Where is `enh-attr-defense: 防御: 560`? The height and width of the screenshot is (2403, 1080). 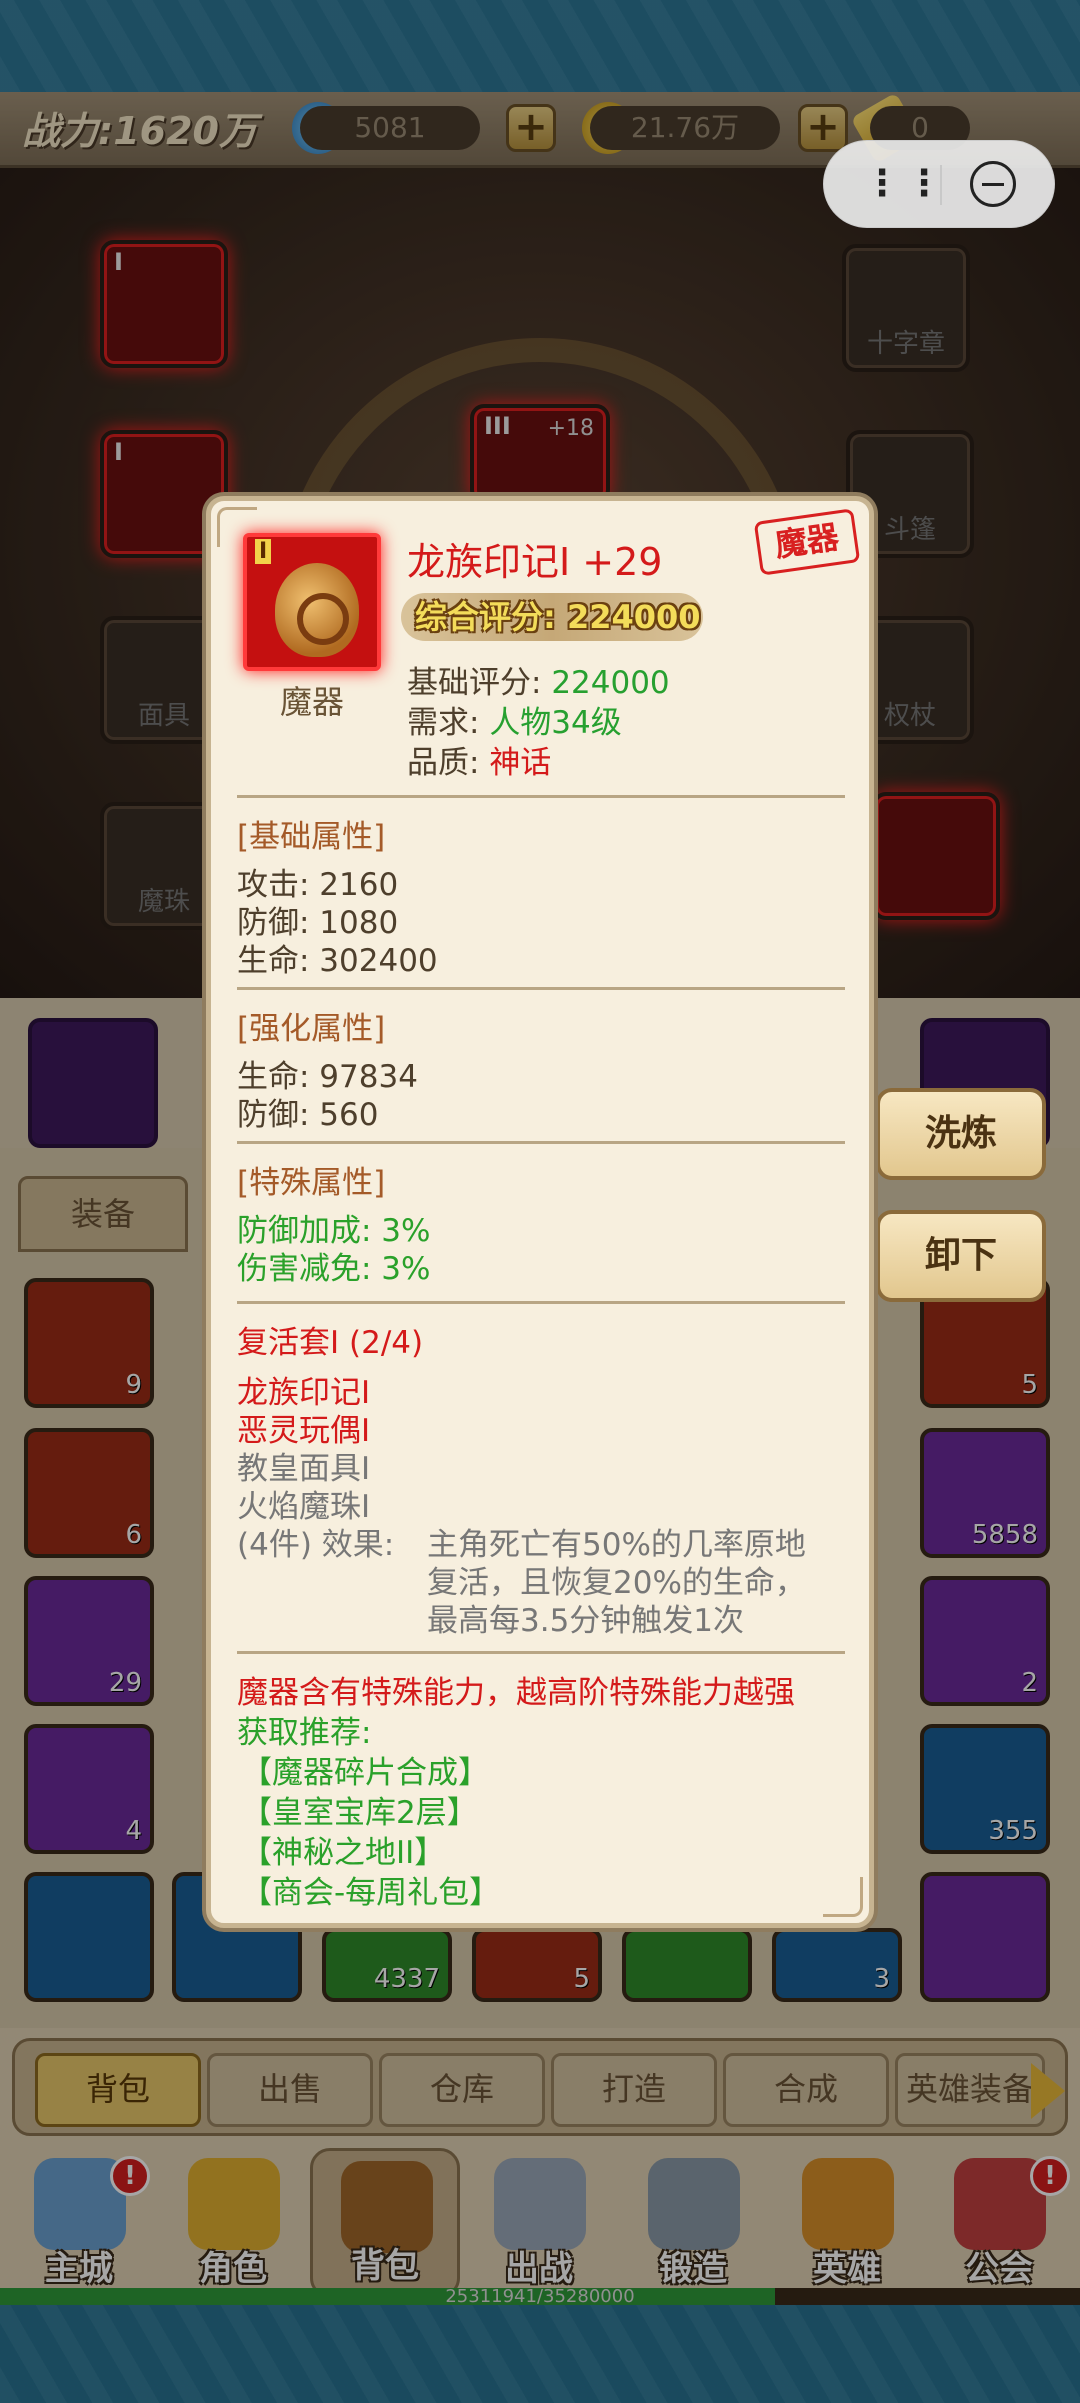 enh-attr-defense: 防御: 560 is located at coordinates (308, 1115).